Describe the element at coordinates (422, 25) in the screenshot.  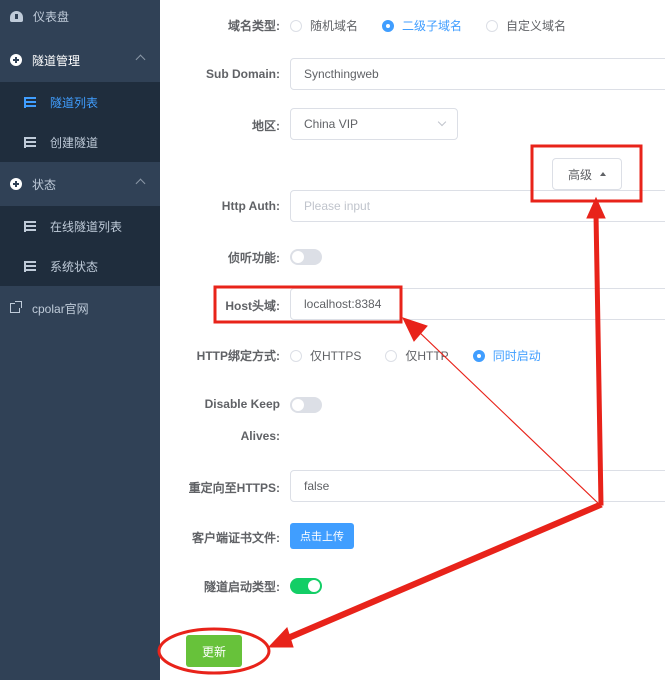
I see `radio-subdomain: 二级子域名` at that location.